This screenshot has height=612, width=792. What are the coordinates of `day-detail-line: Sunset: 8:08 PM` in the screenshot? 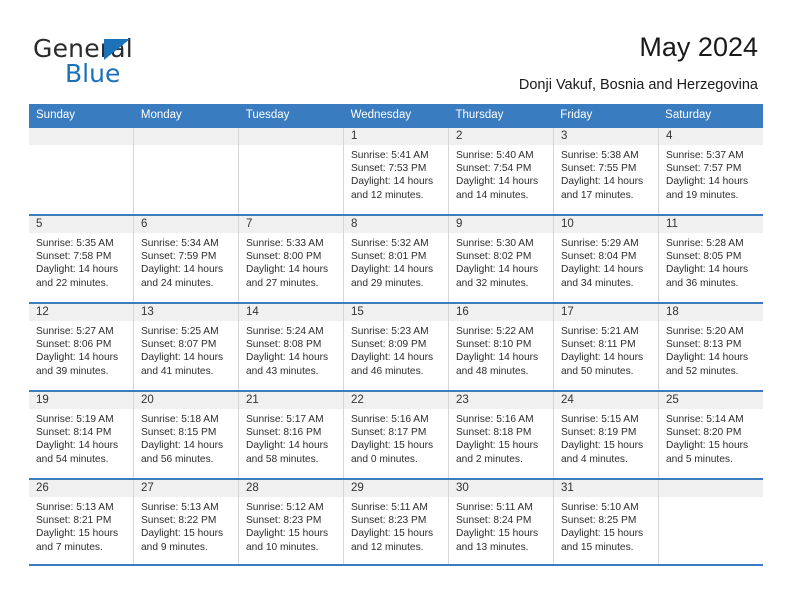 It's located at (284, 345).